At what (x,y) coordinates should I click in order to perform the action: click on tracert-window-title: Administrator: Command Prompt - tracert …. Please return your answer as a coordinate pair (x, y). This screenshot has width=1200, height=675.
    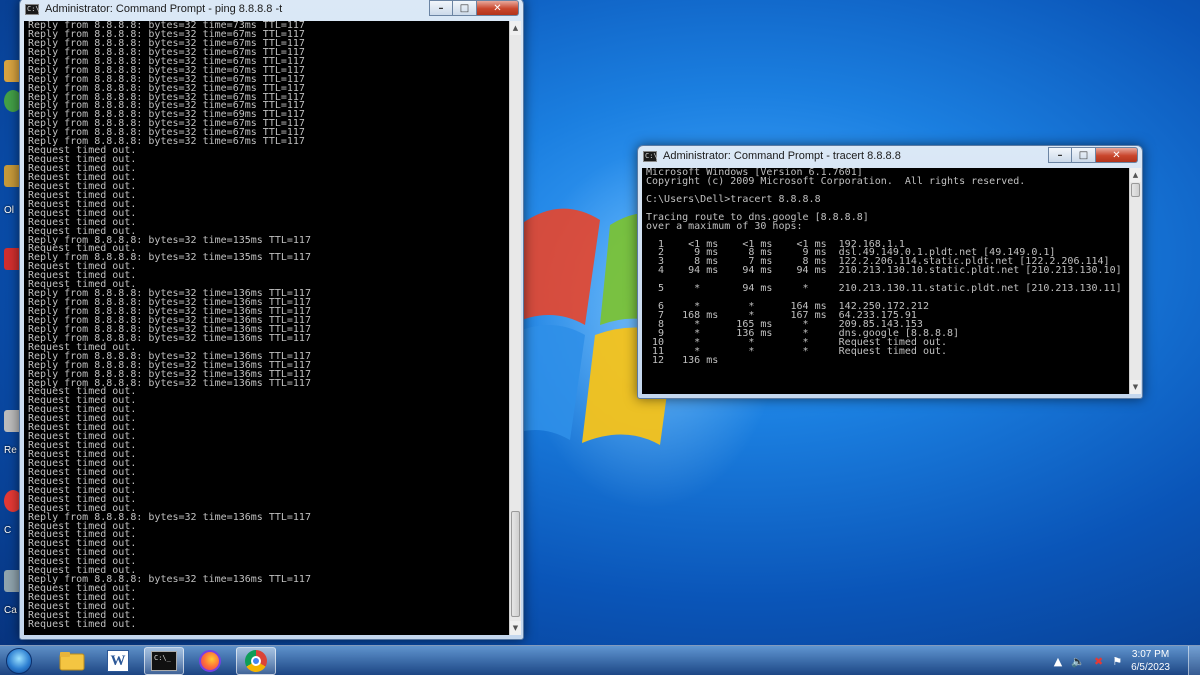
    Looking at the image, I should click on (782, 156).